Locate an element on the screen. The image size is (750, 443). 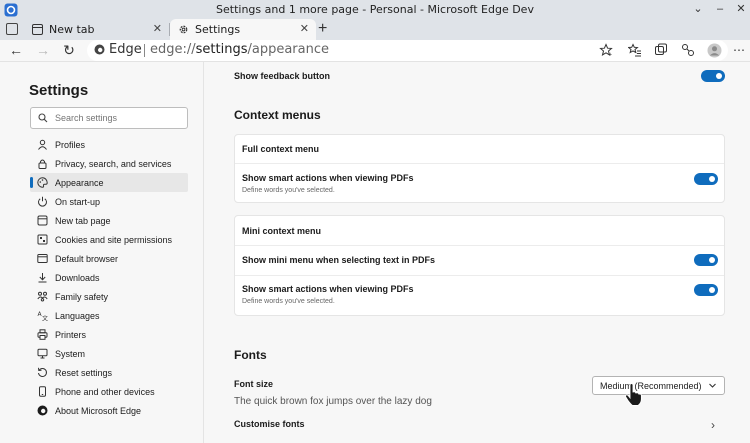
collections-icon is located at coordinates (661, 50).